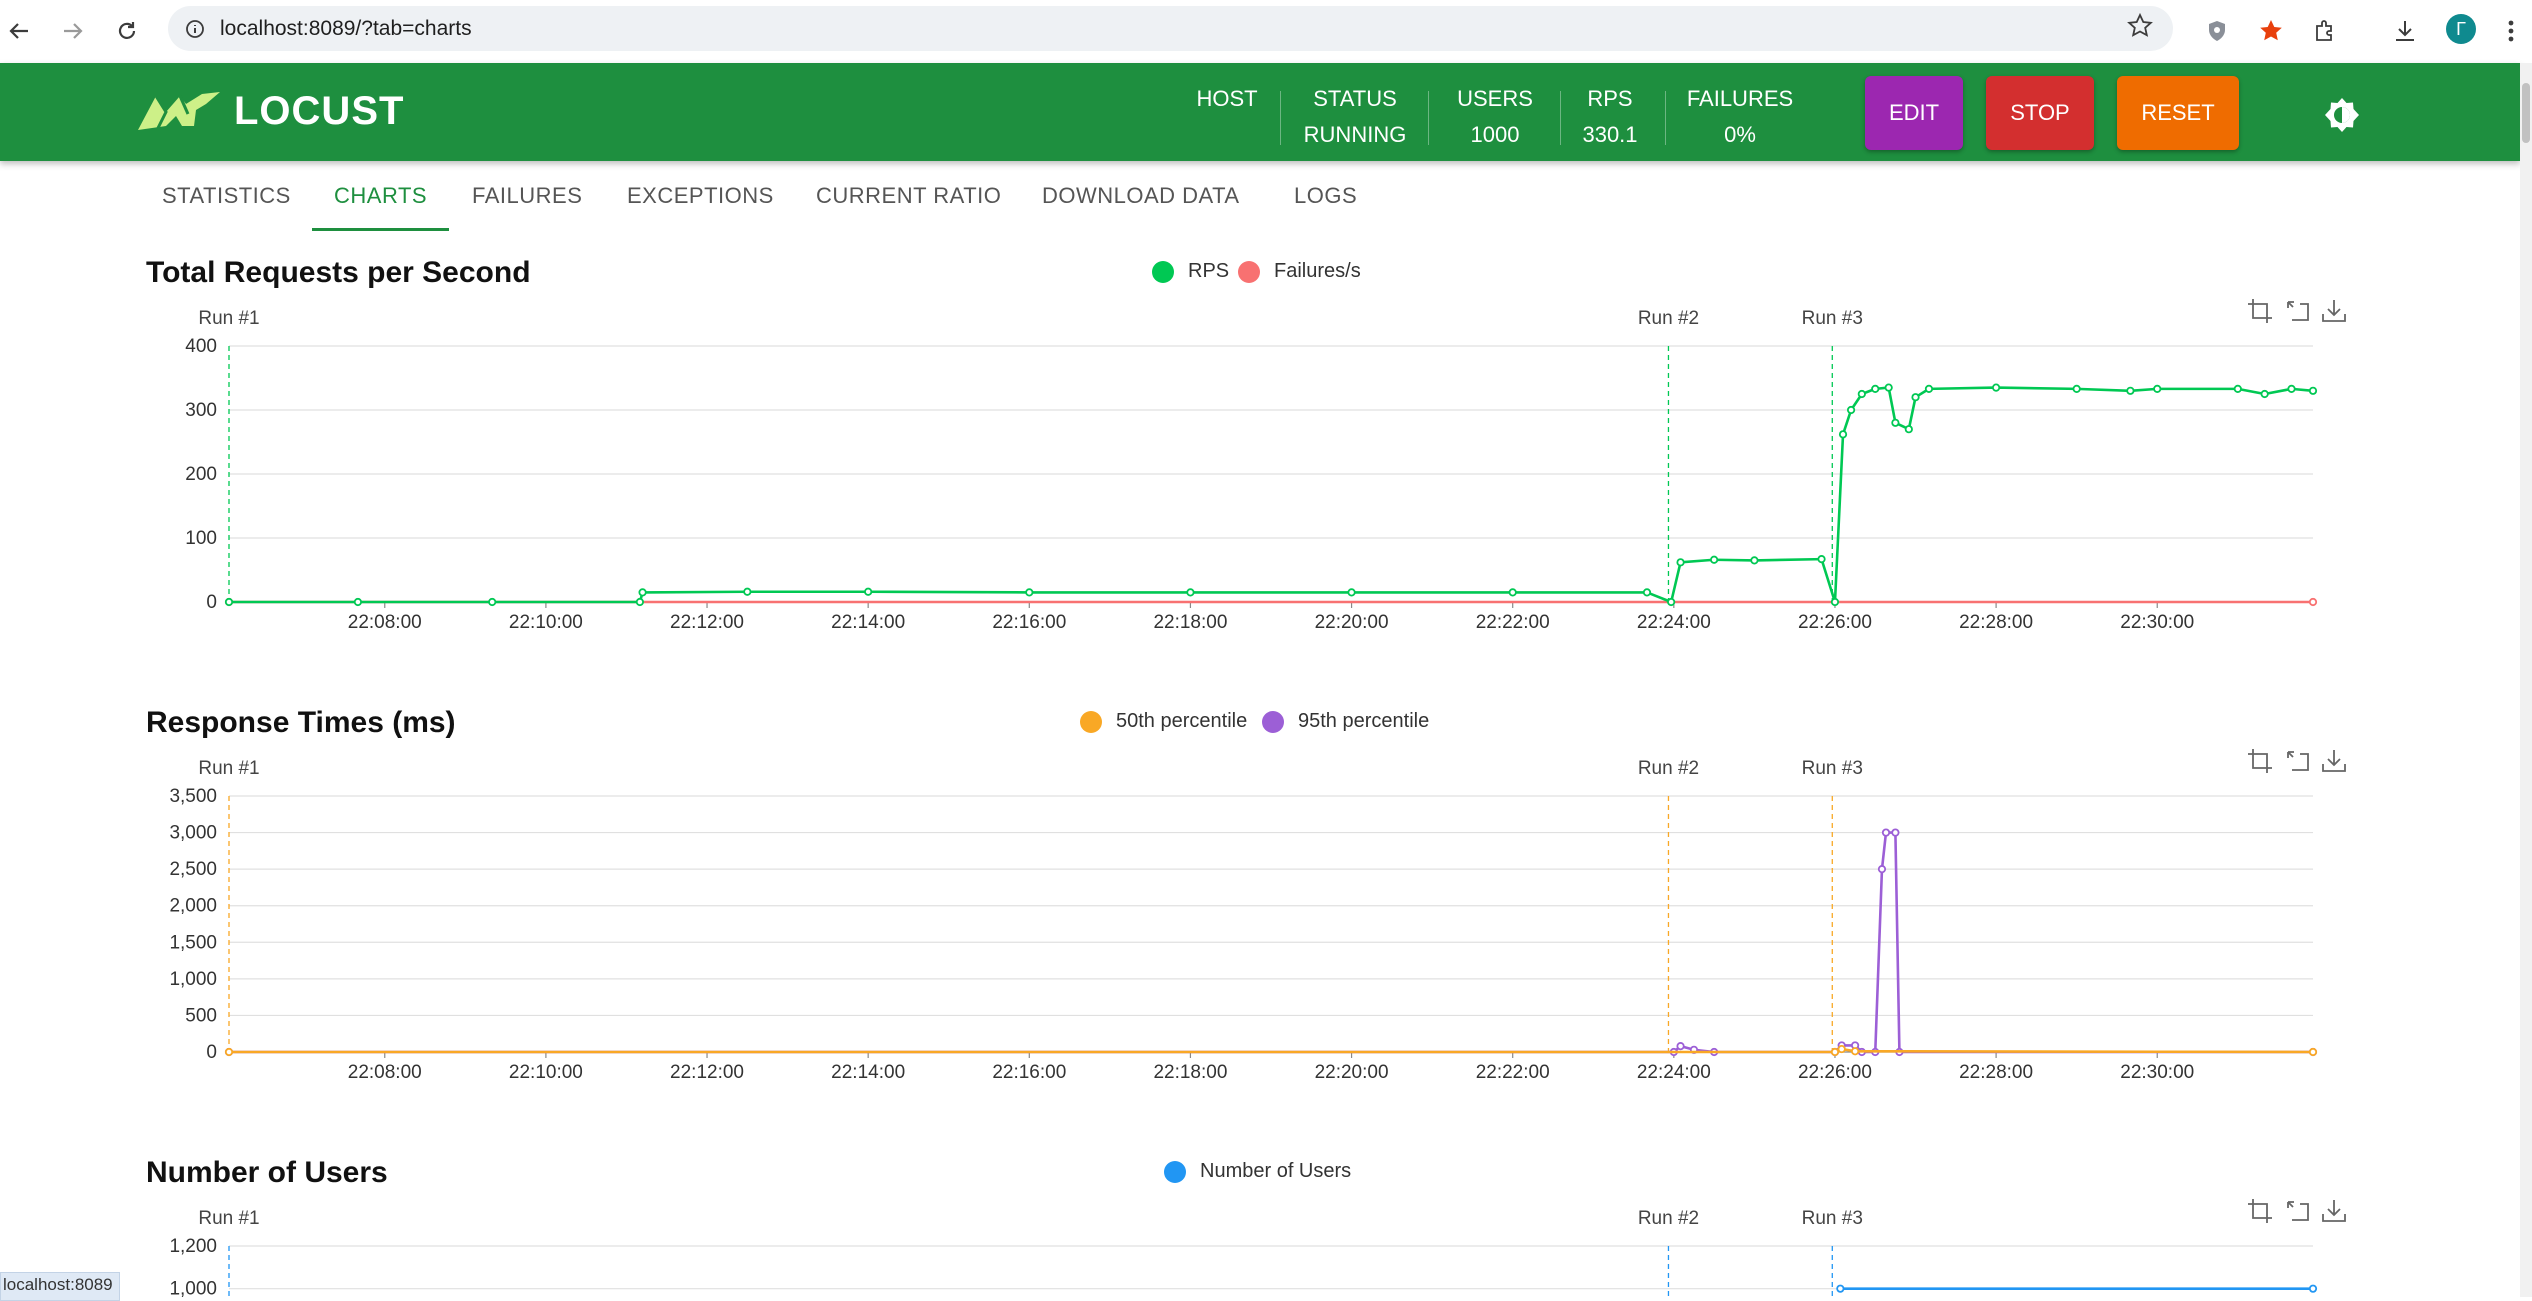 This screenshot has width=2532, height=1301. I want to click on logo-text: LOCUST, so click(319, 111).